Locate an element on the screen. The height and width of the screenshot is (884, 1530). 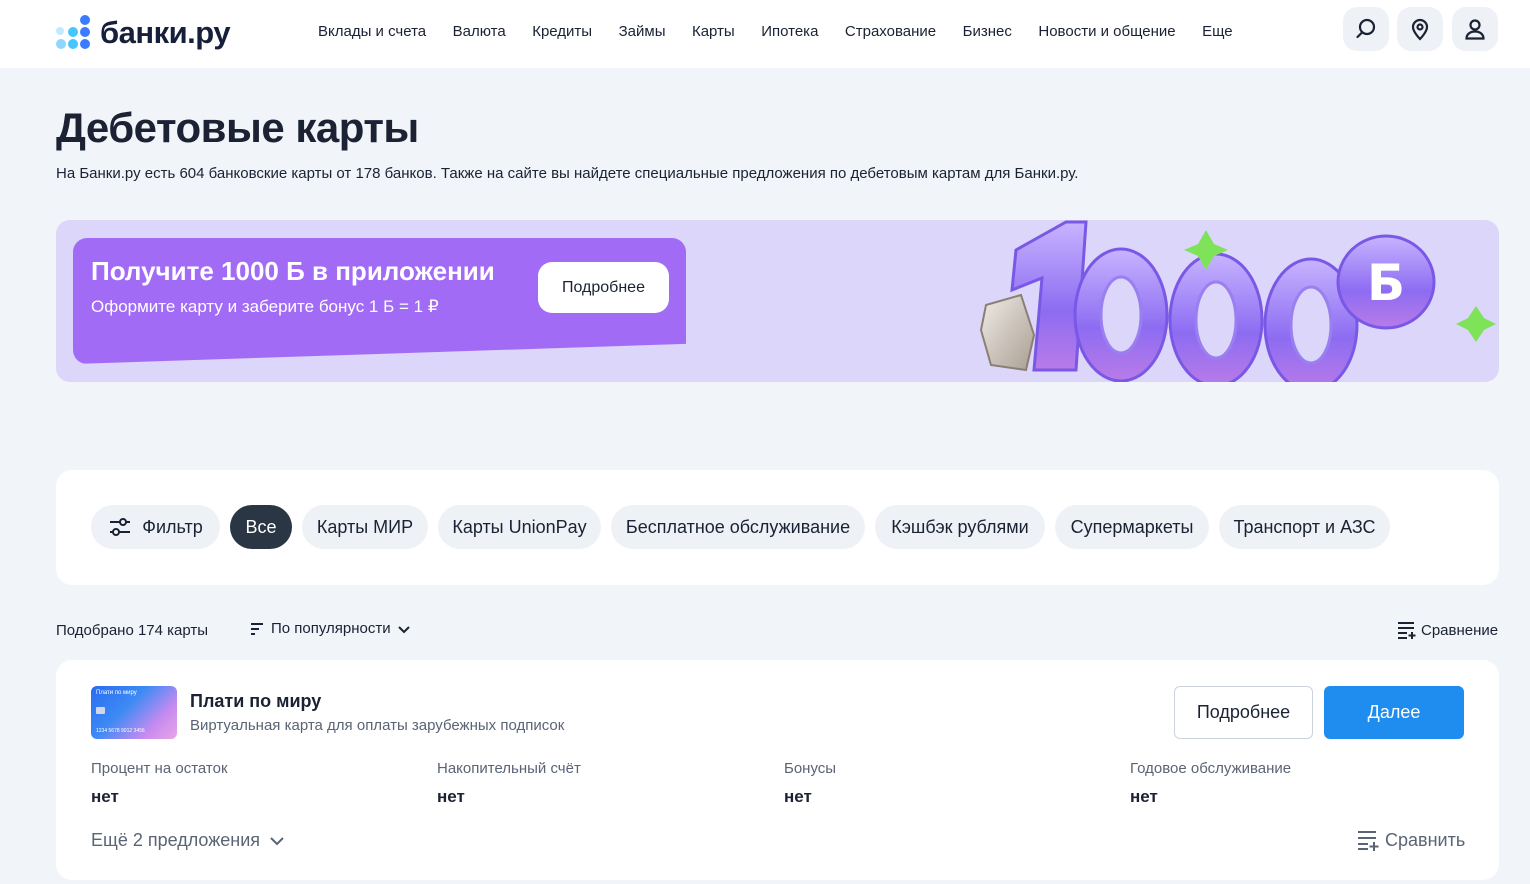
chip-transport: Транспорт и АЗС is located at coordinates (1304, 527).